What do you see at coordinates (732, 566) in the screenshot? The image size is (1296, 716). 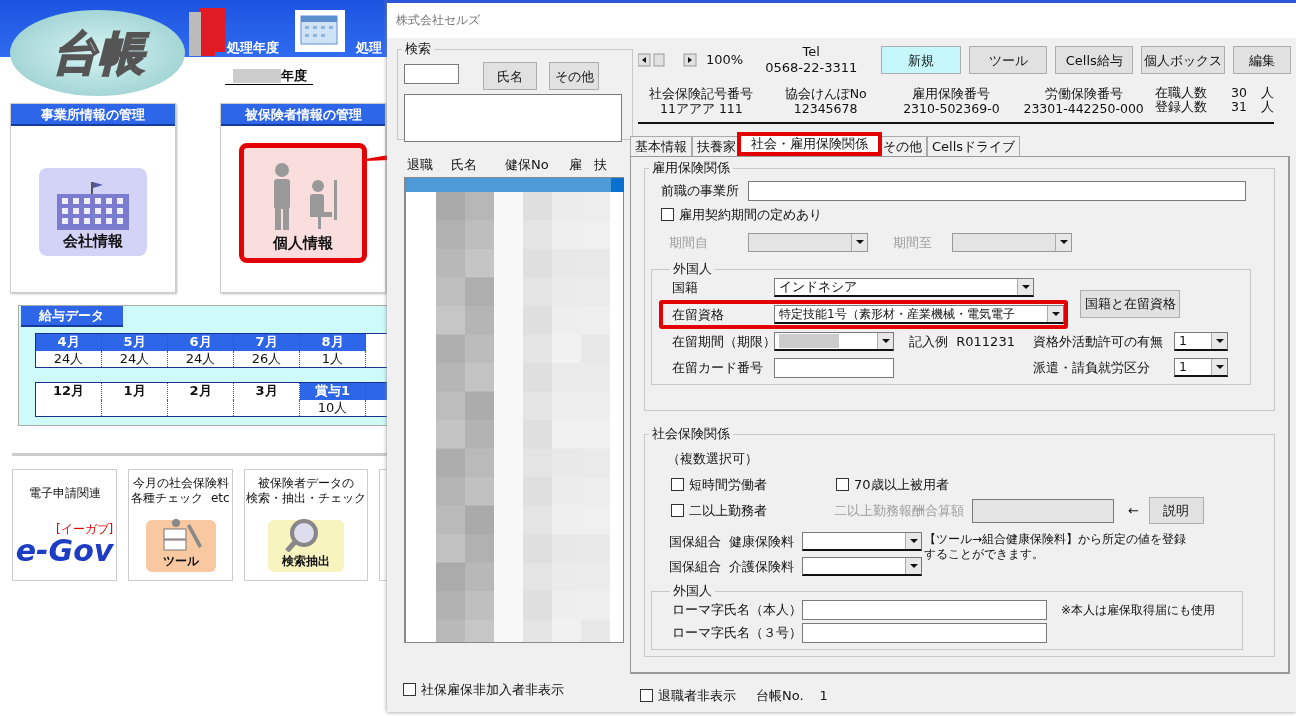 I see `field-label: 国保組合 介護保険料` at bounding box center [732, 566].